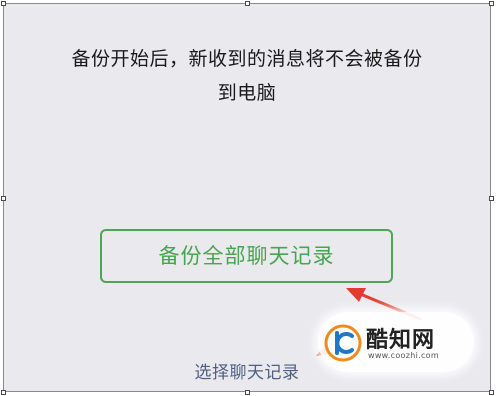 The height and width of the screenshot is (396, 496). I want to click on resize-handle-left, so click(3, 198).